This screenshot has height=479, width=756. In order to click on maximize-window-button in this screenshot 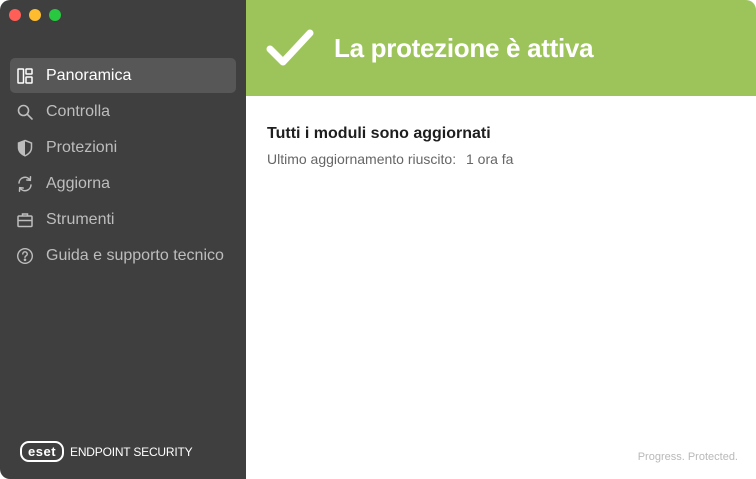, I will do `click(55, 15)`.